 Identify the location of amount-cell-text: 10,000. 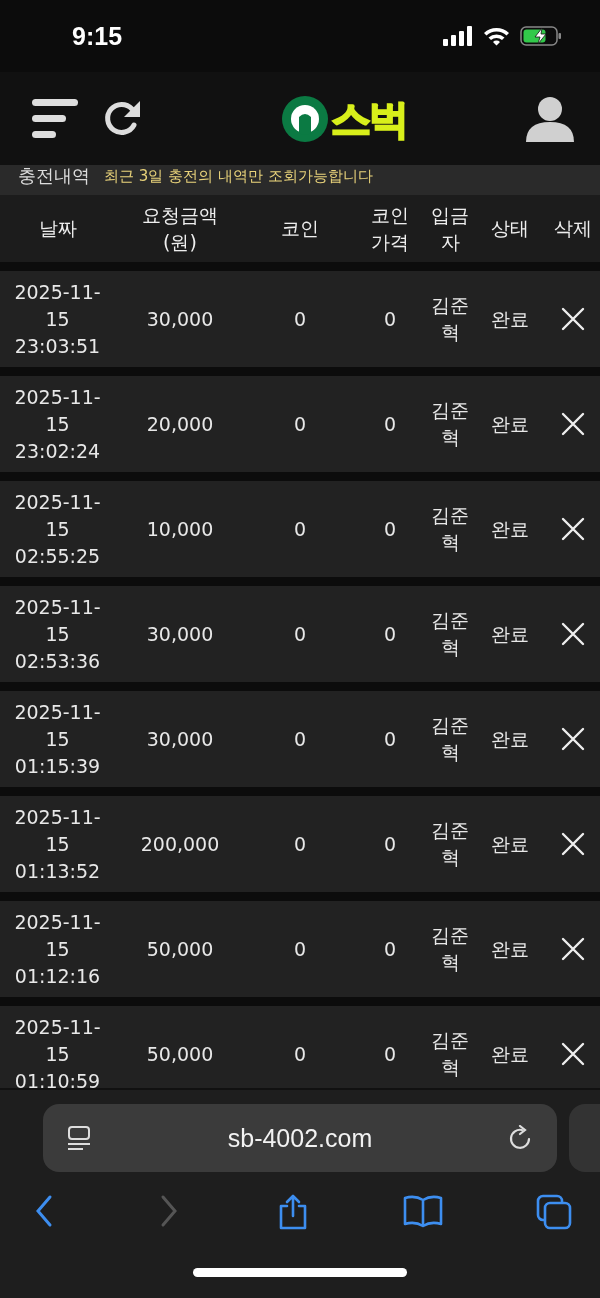
(180, 529).